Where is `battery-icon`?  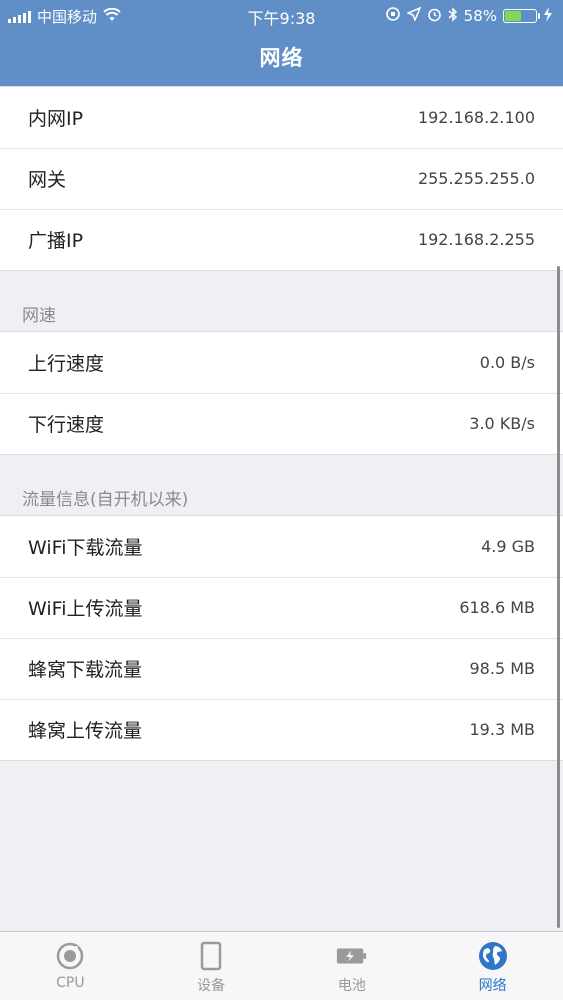
battery-icon is located at coordinates (352, 956).